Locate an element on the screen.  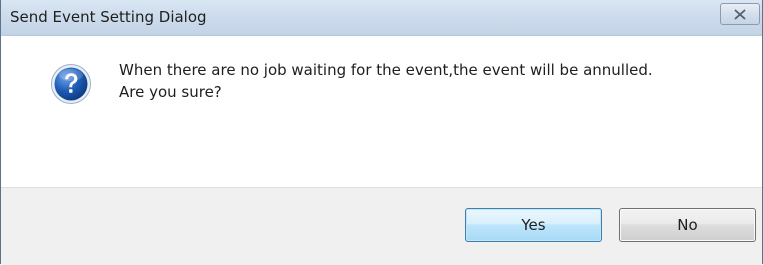
window-title: Send Event Setting Dialog is located at coordinates (108, 17).